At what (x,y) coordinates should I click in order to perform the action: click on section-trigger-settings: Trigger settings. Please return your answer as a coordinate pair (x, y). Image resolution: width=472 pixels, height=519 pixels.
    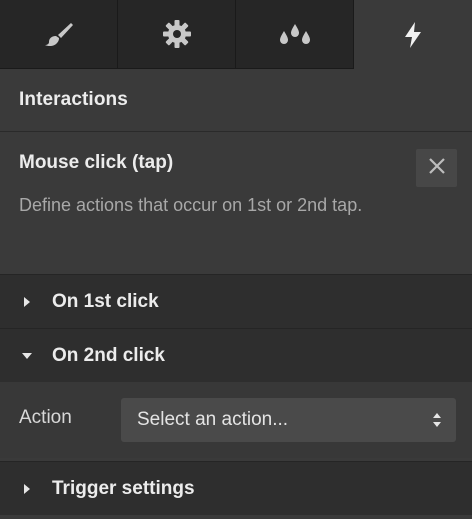
    Looking at the image, I should click on (236, 488).